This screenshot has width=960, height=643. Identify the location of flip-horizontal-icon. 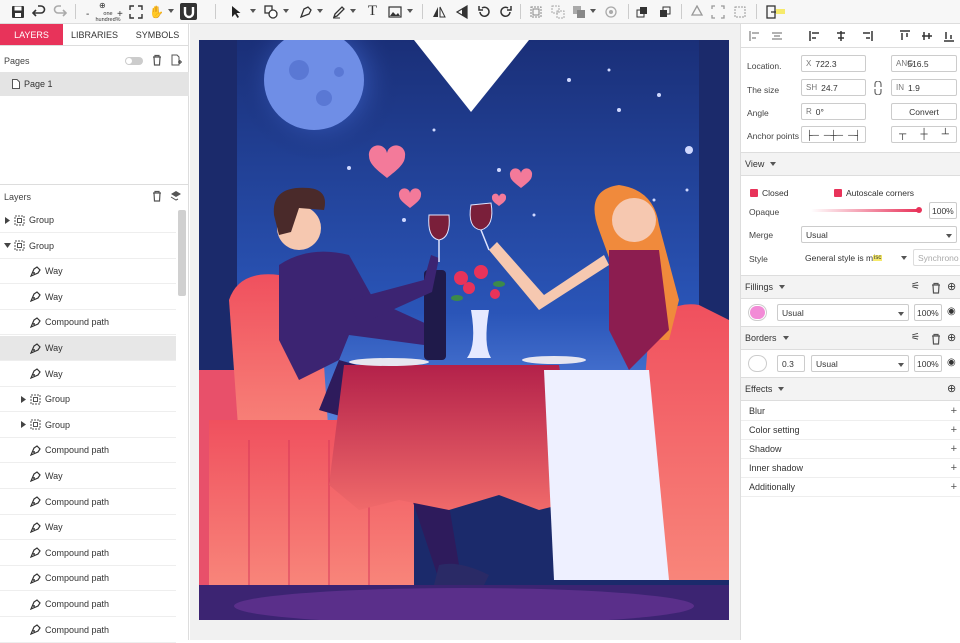
(438, 11).